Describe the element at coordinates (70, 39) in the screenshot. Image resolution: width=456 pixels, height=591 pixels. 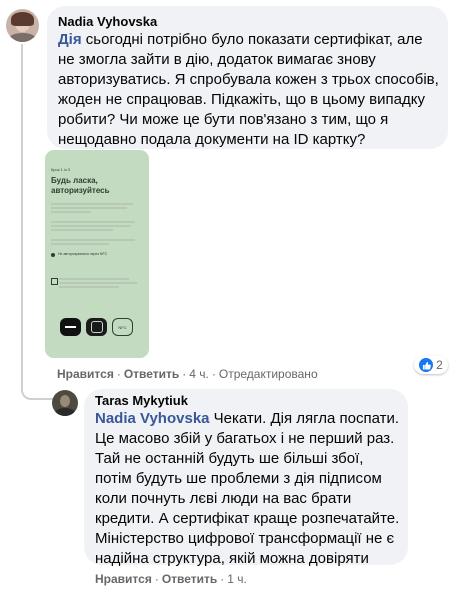
I see `mention-tag: Дія` at that location.